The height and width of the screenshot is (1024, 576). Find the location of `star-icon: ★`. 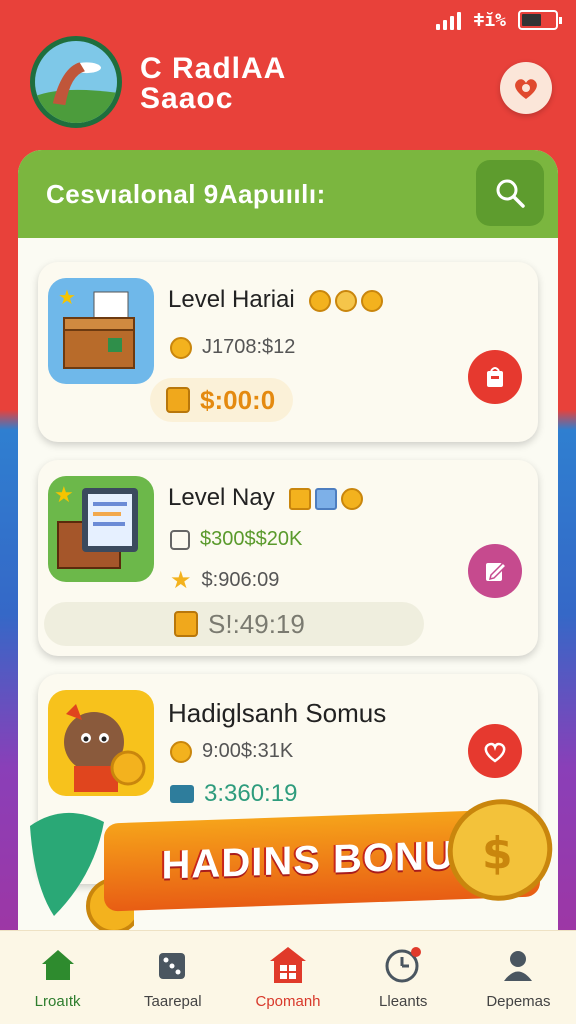

star-icon: ★ is located at coordinates (181, 580).